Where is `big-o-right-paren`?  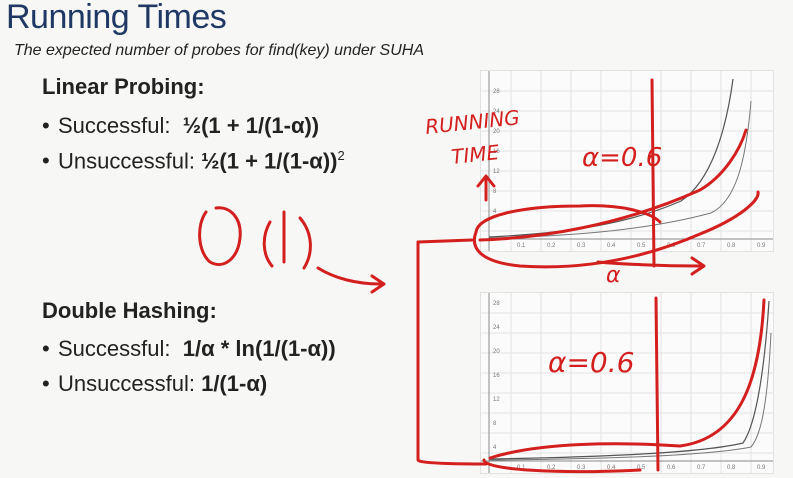 big-o-right-paren is located at coordinates (305, 243).